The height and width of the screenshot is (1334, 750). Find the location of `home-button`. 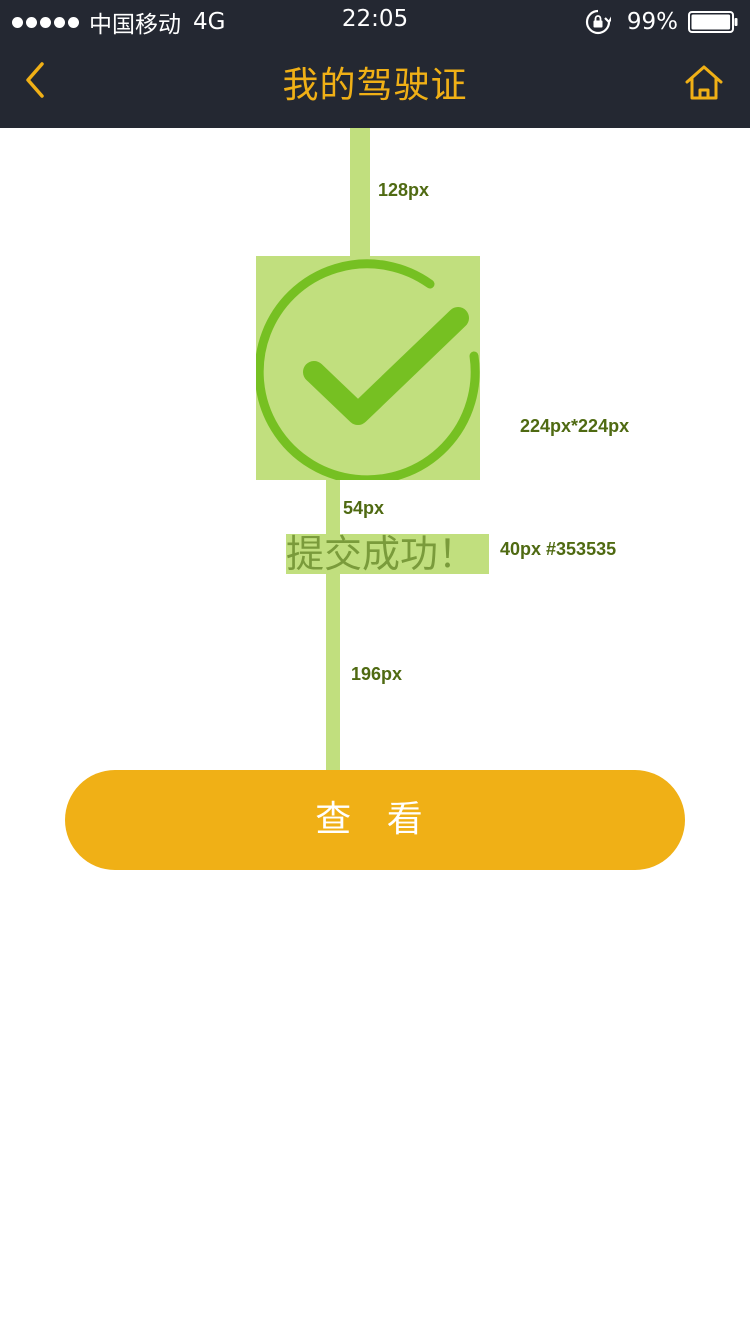

home-button is located at coordinates (704, 84).